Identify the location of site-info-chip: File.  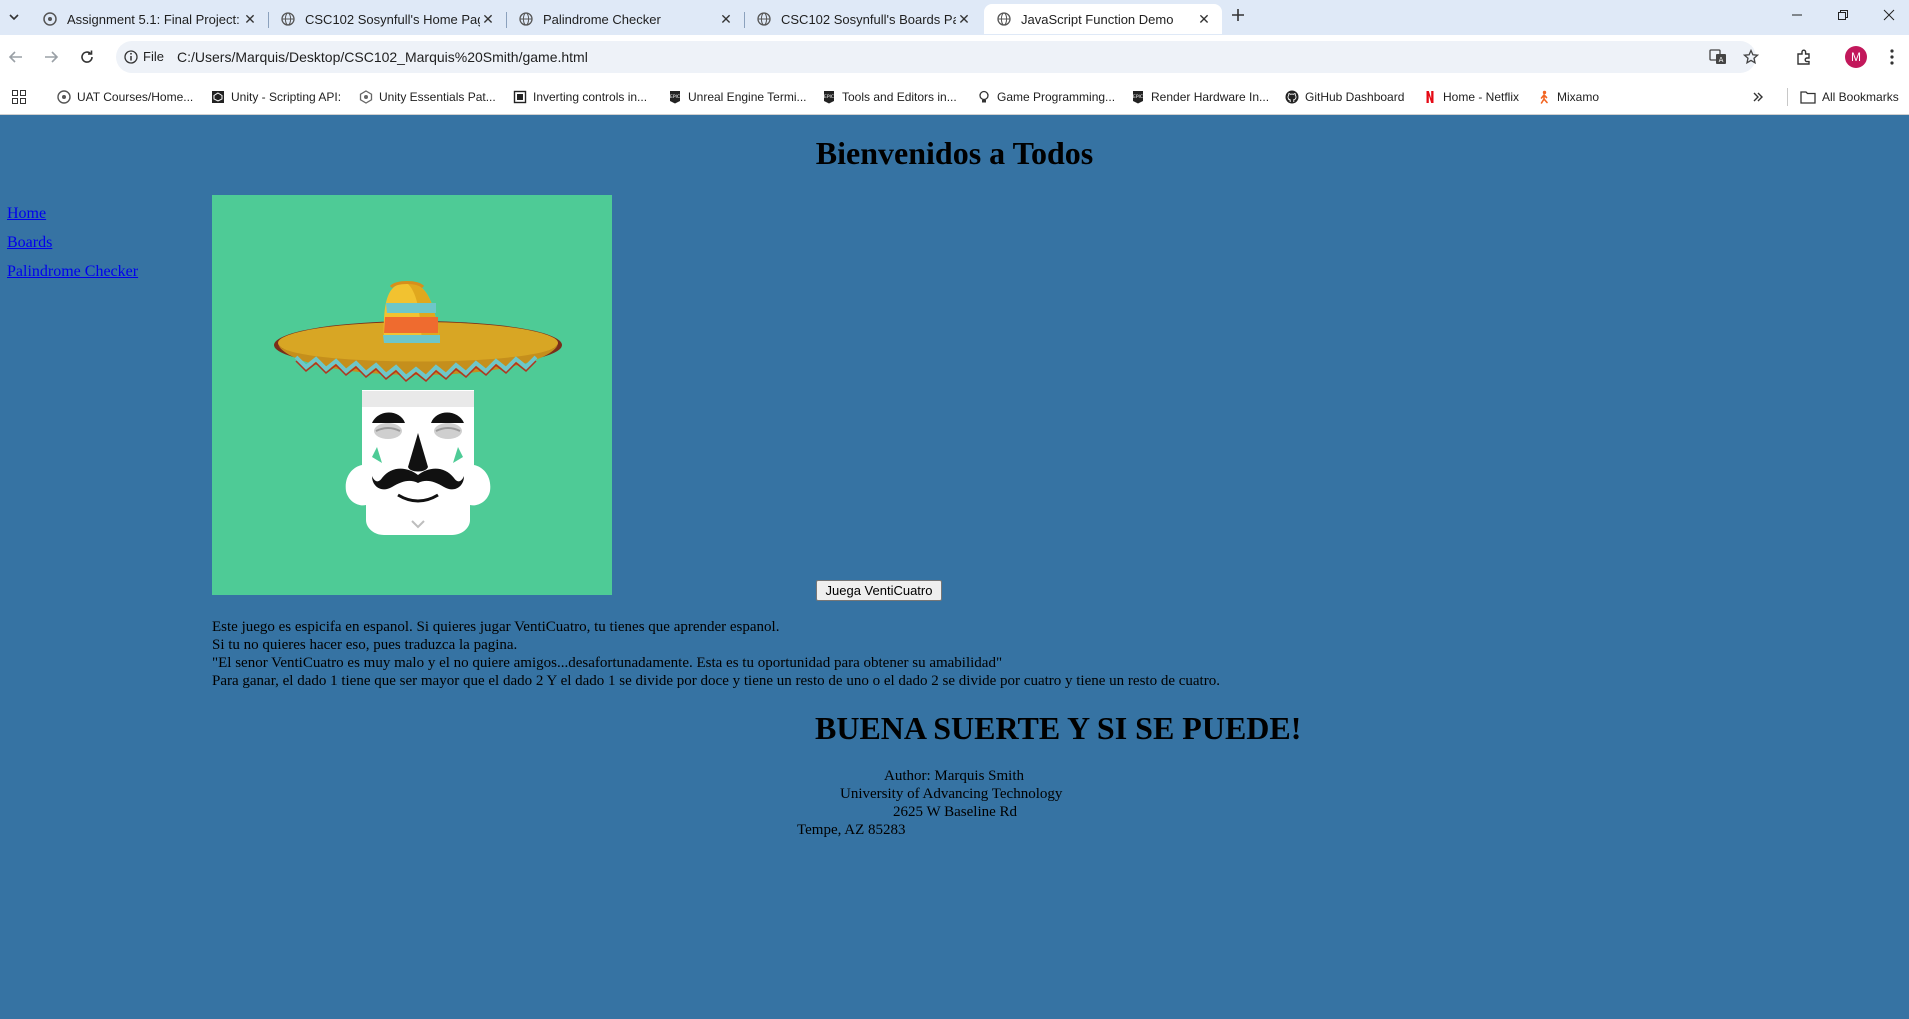
(144, 56).